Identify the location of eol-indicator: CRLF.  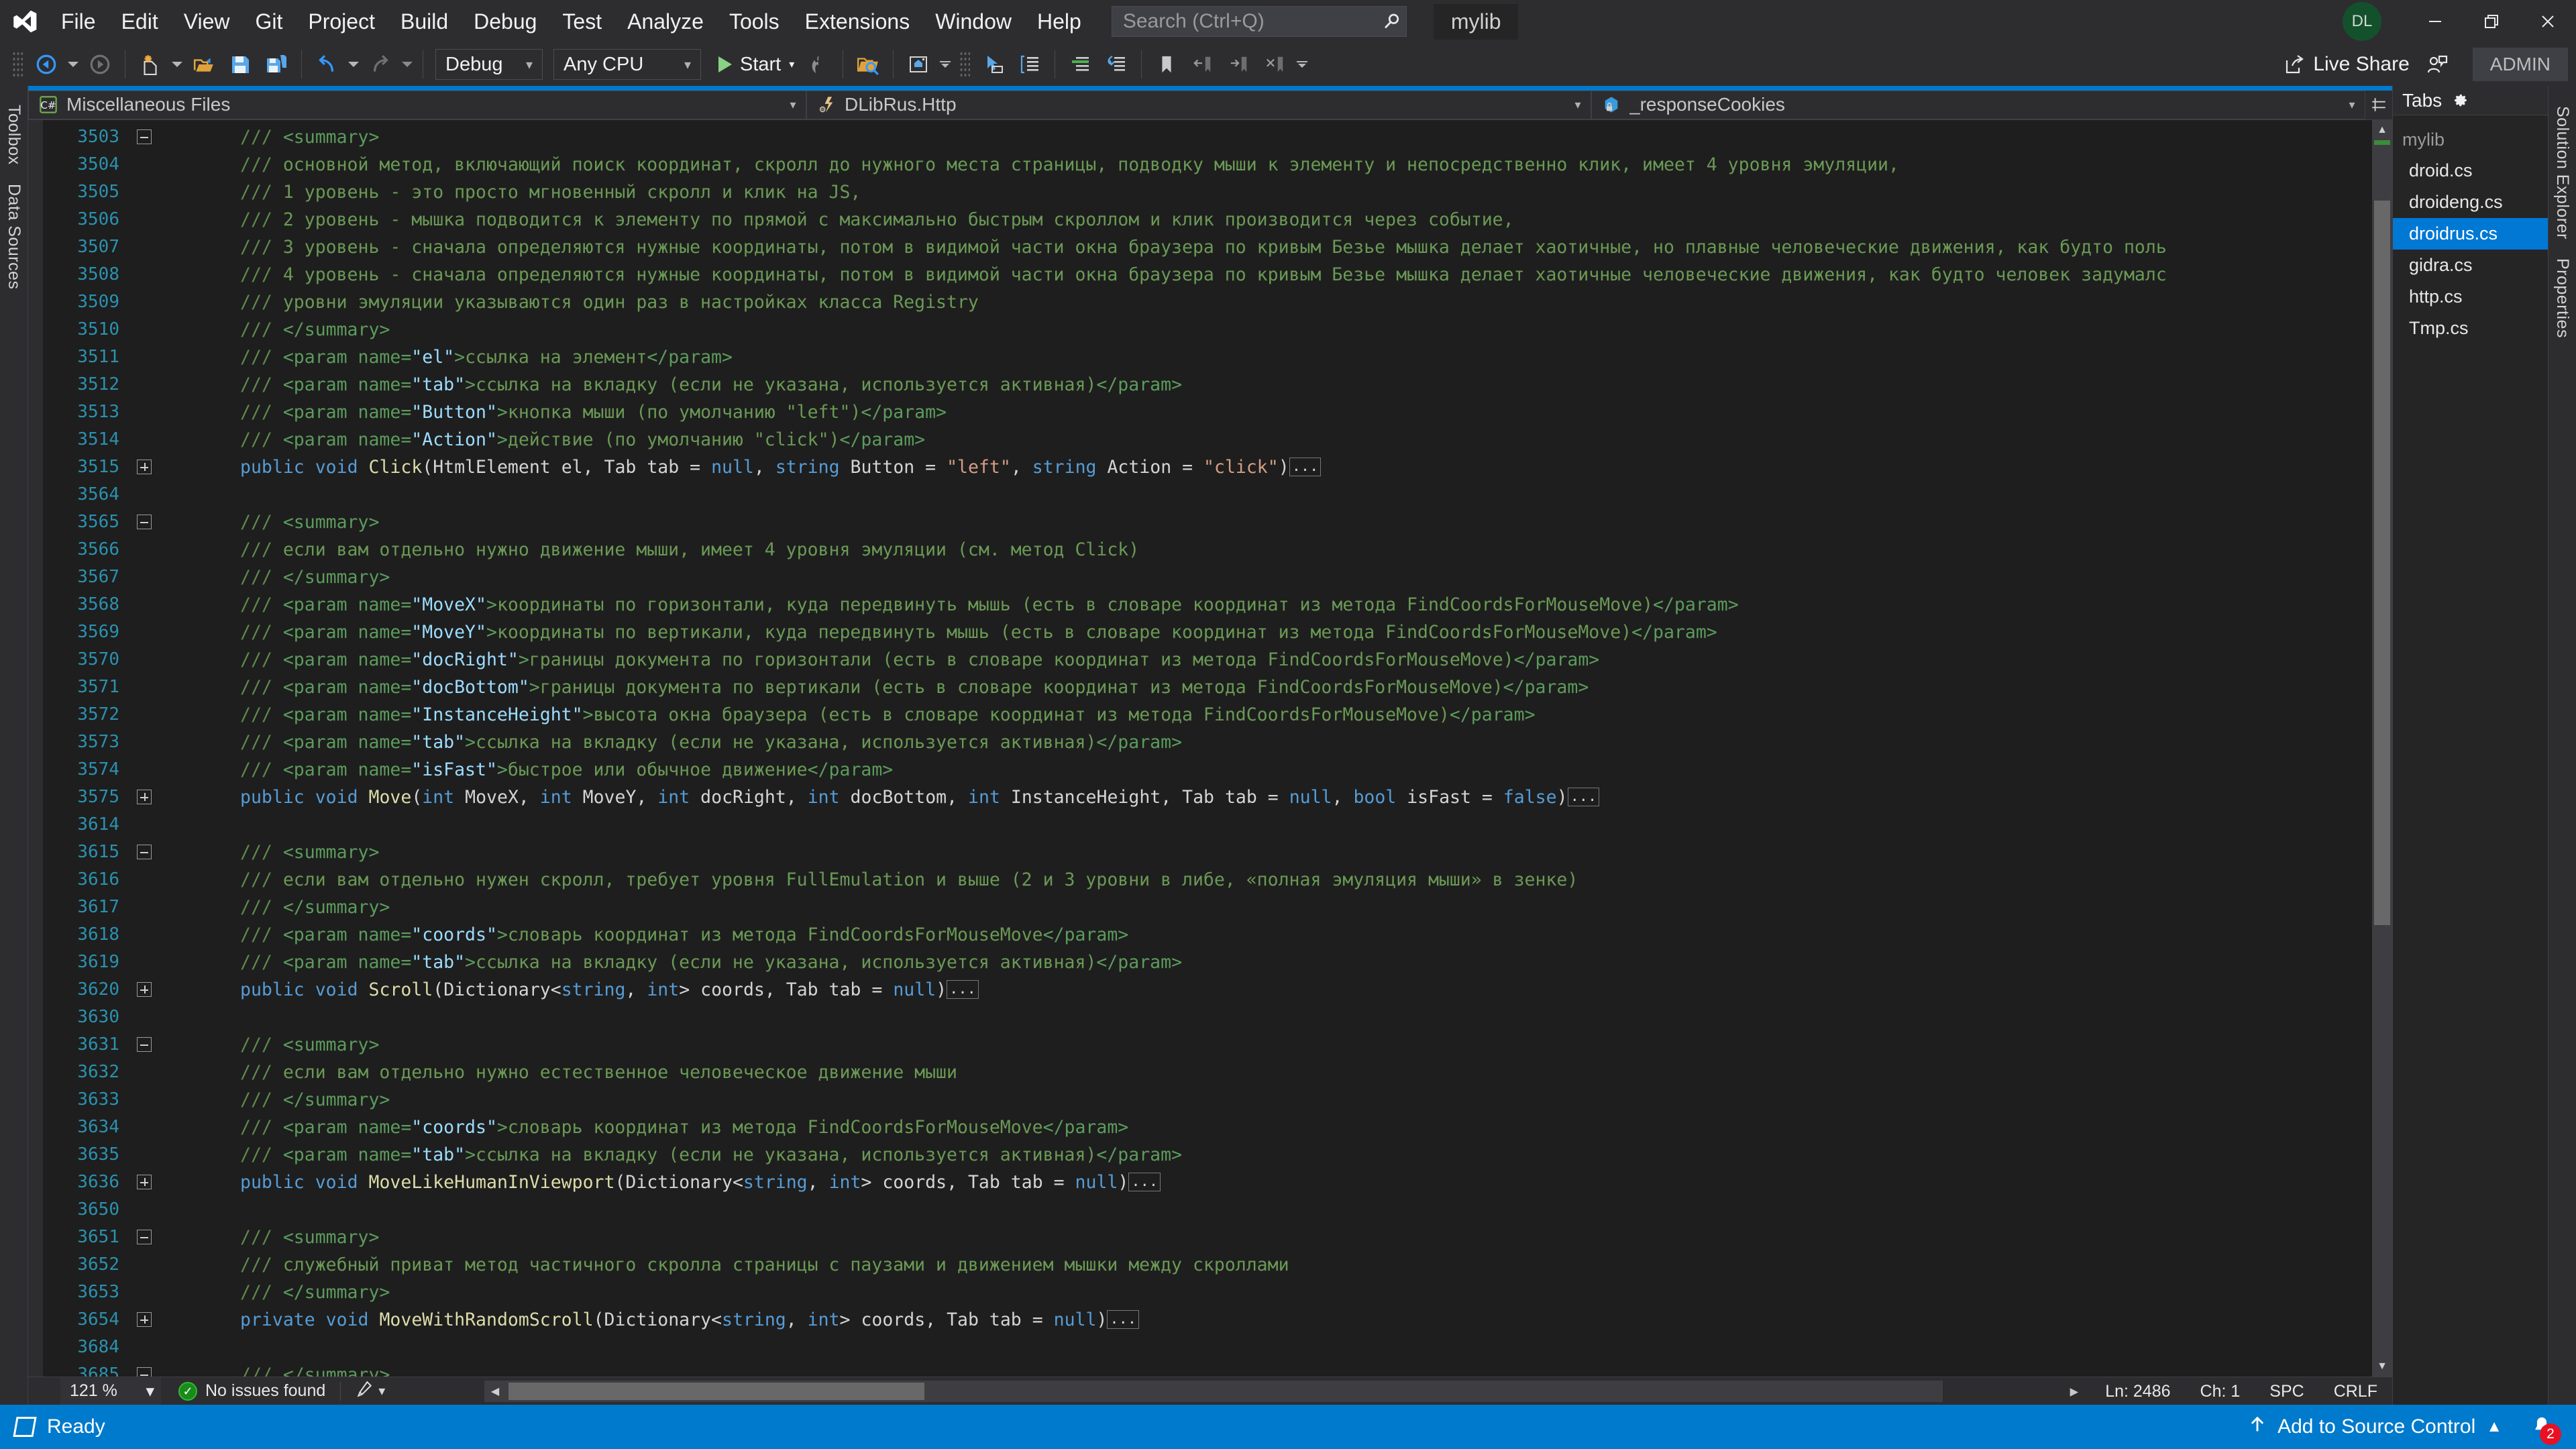
(2355, 1391).